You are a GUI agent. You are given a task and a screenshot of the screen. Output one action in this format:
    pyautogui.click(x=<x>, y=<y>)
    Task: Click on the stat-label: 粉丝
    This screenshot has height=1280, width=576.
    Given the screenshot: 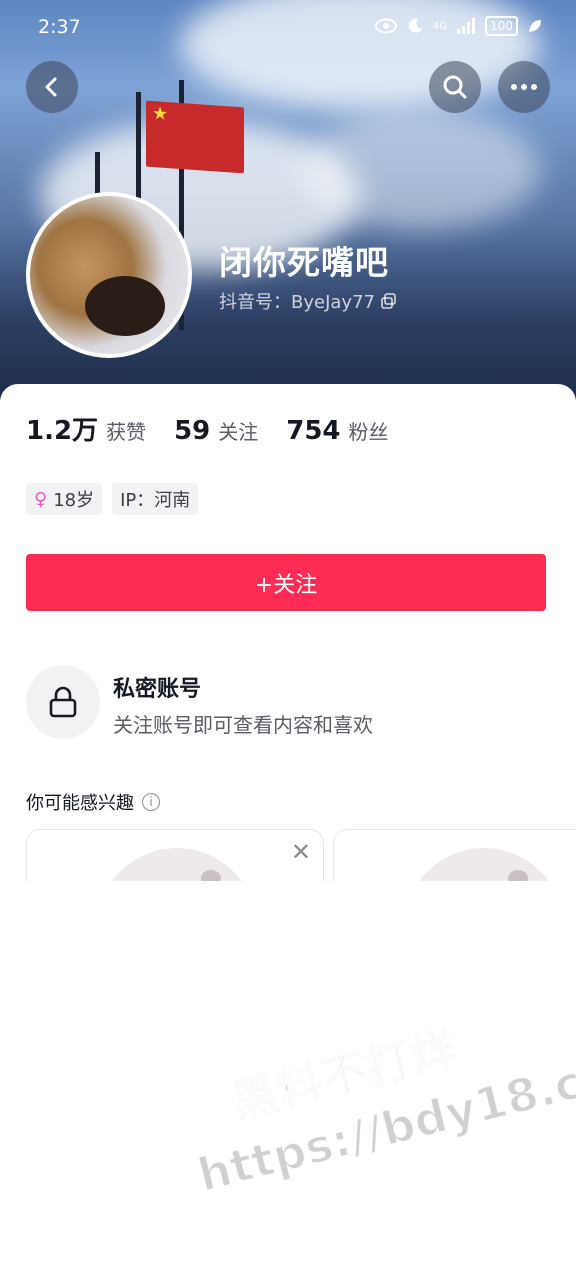 What is the action you would take?
    pyautogui.click(x=368, y=432)
    